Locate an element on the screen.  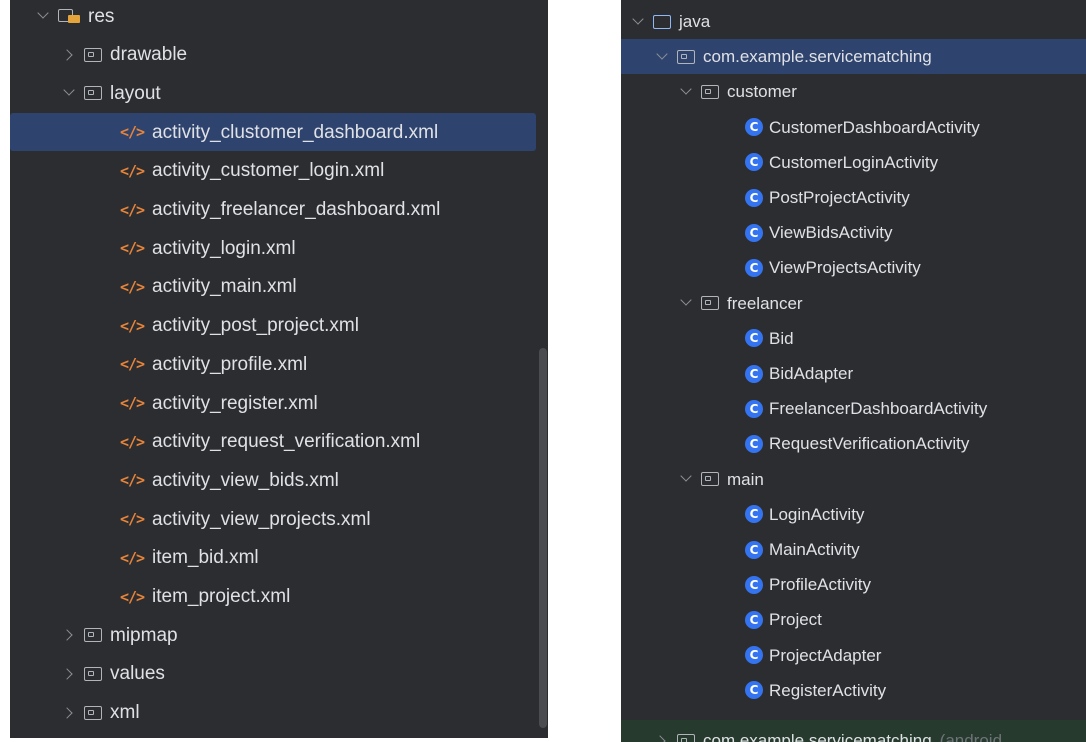
tree-item-res: res is located at coordinates (279, 17).